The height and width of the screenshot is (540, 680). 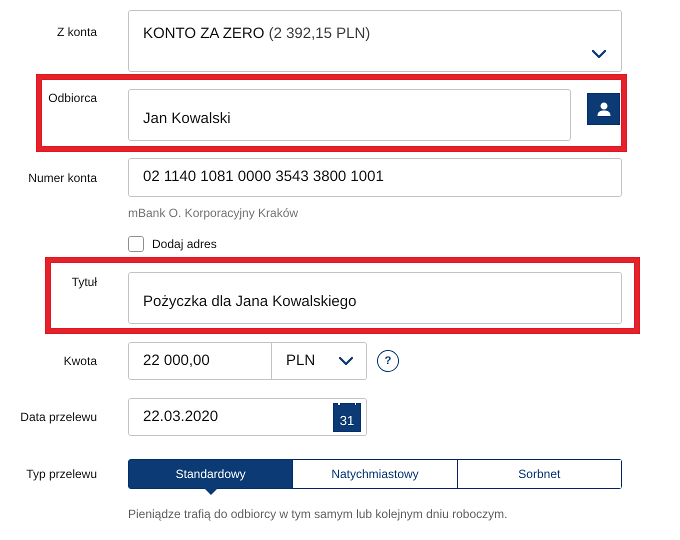 What do you see at coordinates (76, 32) in the screenshot?
I see `field-label: Z konta` at bounding box center [76, 32].